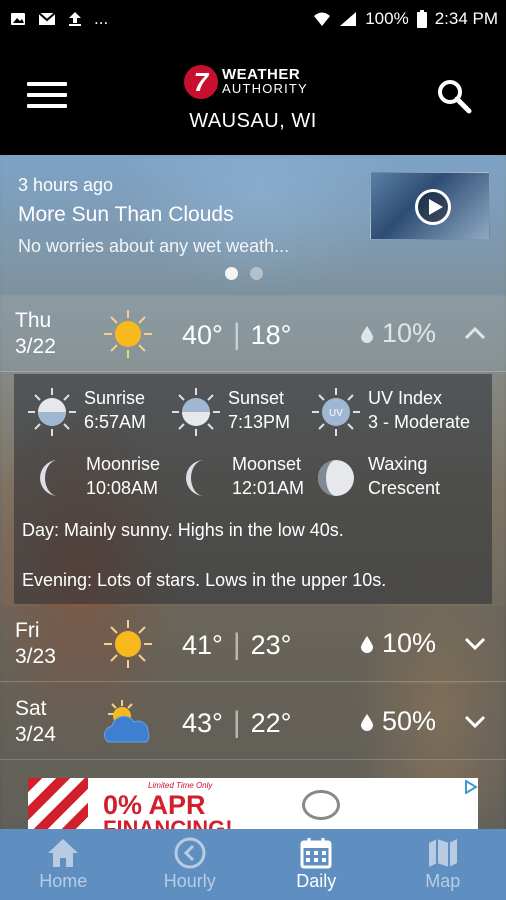 The height and width of the screenshot is (900, 506). Describe the element at coordinates (271, 722) in the screenshot. I see `low-temp: 22°` at that location.